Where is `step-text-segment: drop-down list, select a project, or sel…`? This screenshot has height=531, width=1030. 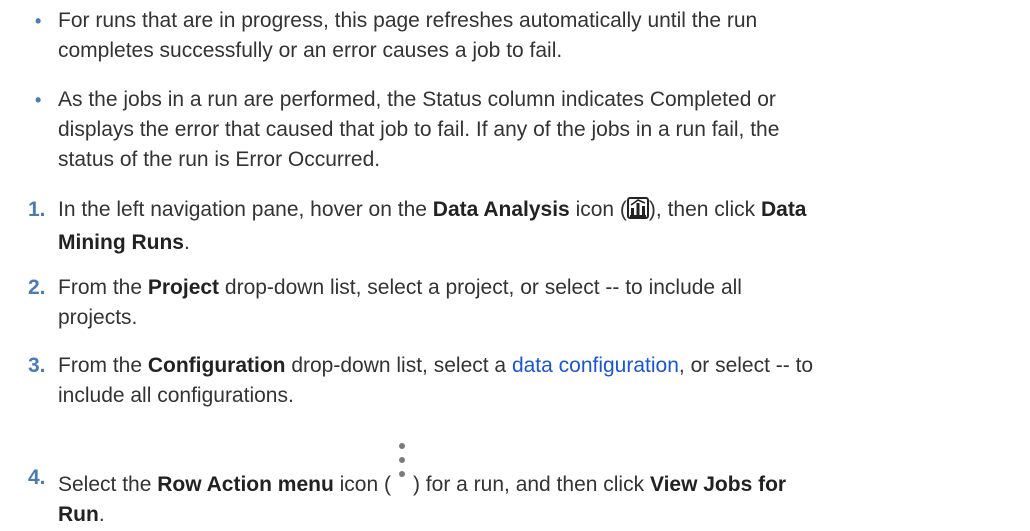 step-text-segment: drop-down list, select a project, or sel… is located at coordinates (480, 287).